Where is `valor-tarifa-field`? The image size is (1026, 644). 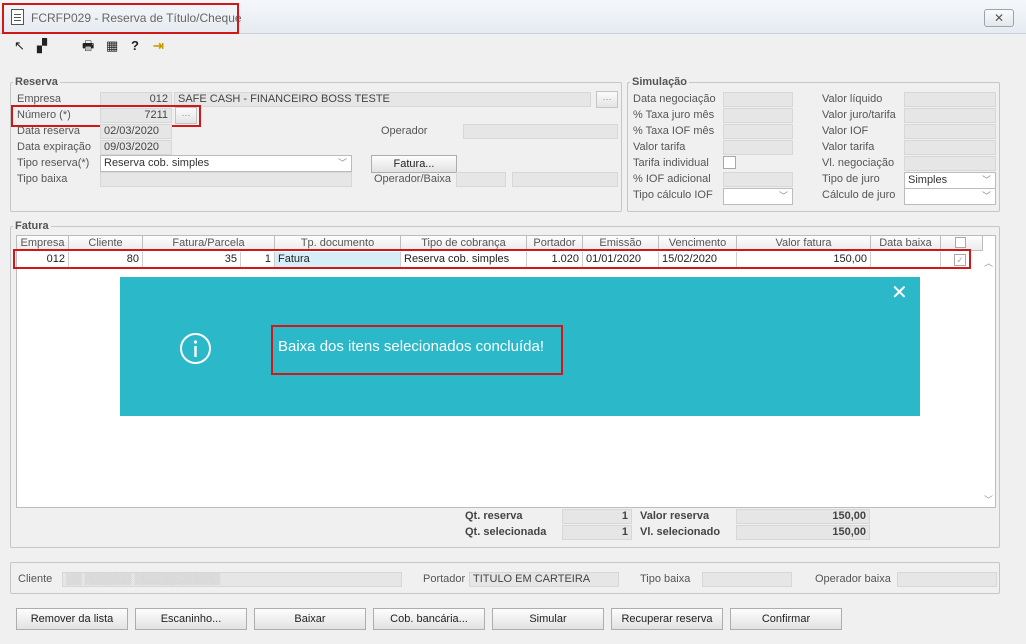
valor-tarifa-field is located at coordinates (758, 147).